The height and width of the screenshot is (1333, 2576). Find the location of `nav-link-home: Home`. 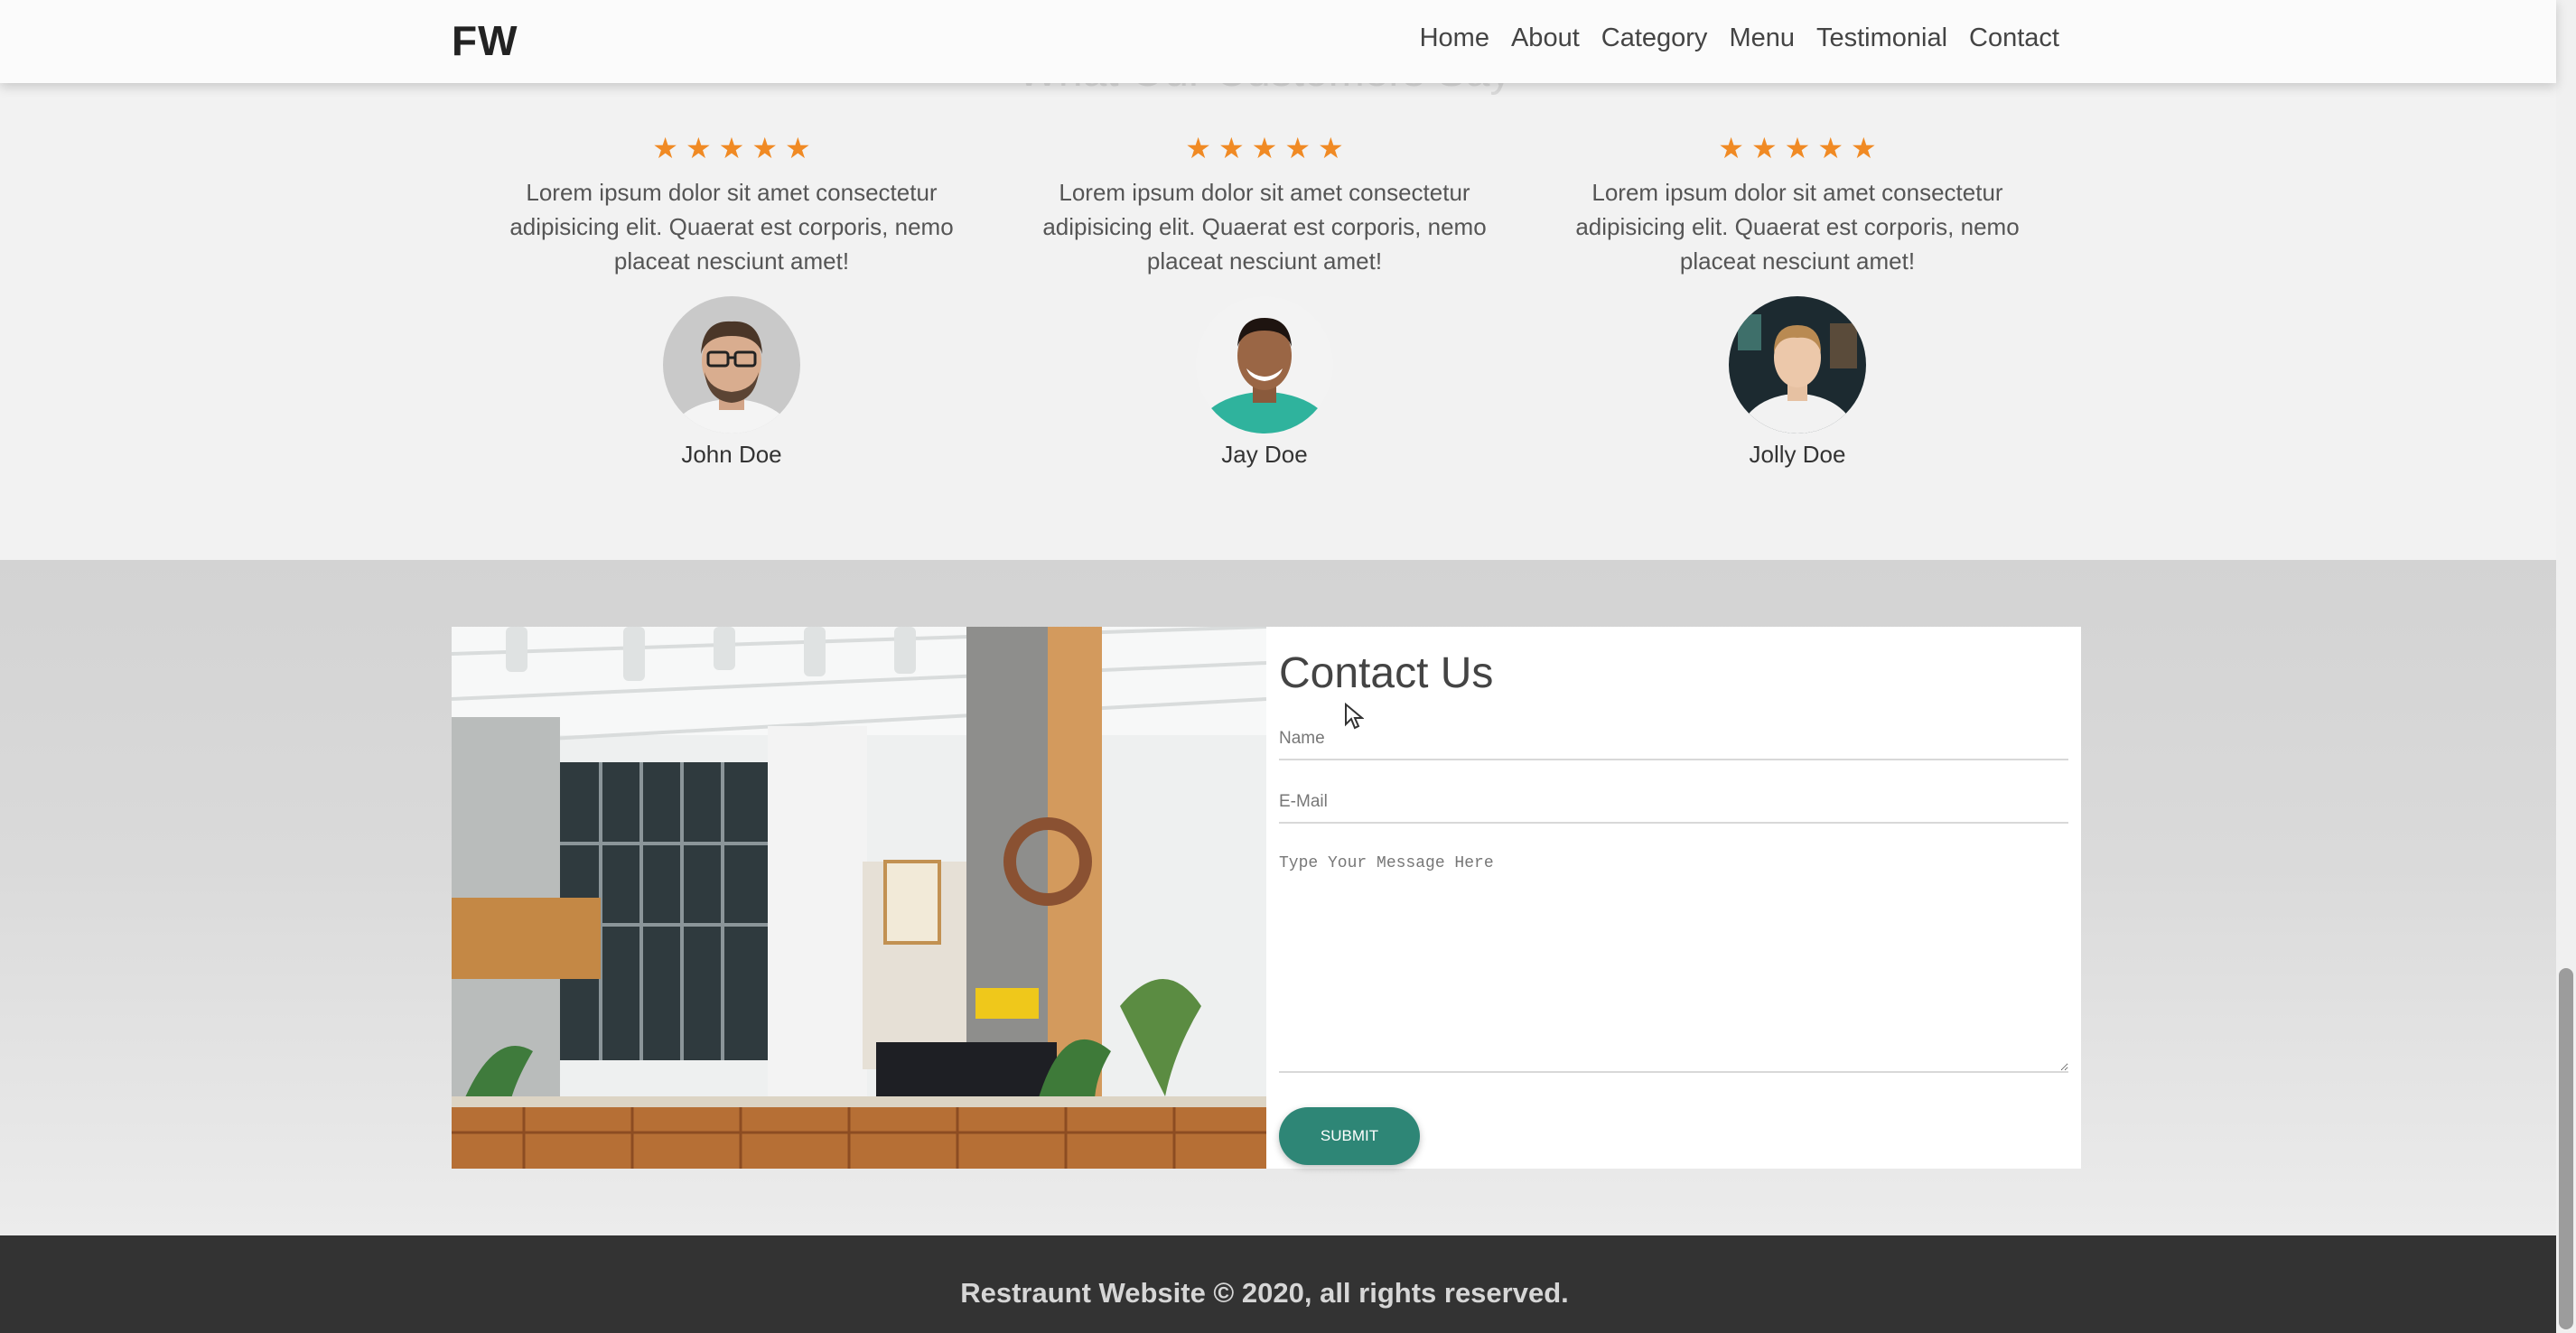

nav-link-home: Home is located at coordinates (1454, 38).